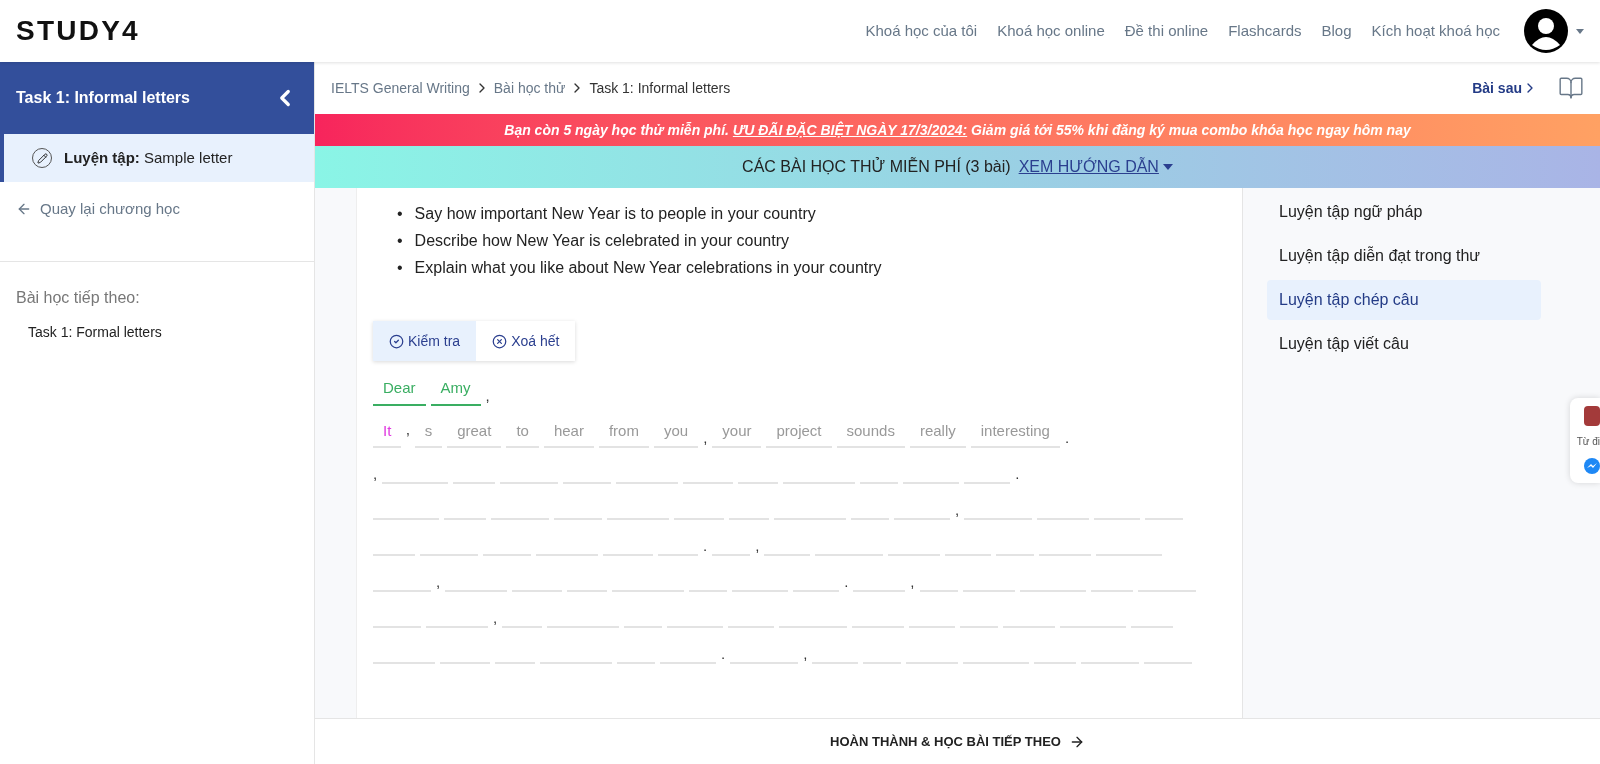  What do you see at coordinates (500, 341) in the screenshot?
I see `x-circle-icon` at bounding box center [500, 341].